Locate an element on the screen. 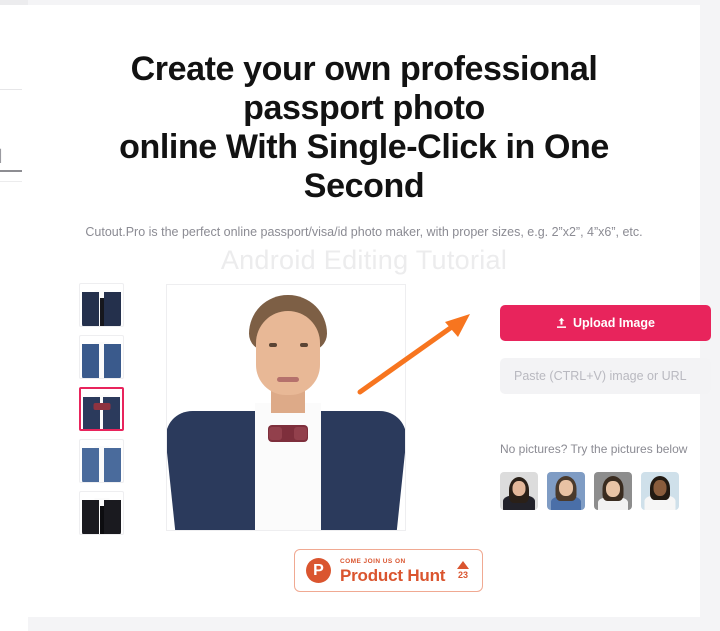 Image resolution: width=720 pixels, height=631 pixels. preview-eye-right is located at coordinates (304, 345).